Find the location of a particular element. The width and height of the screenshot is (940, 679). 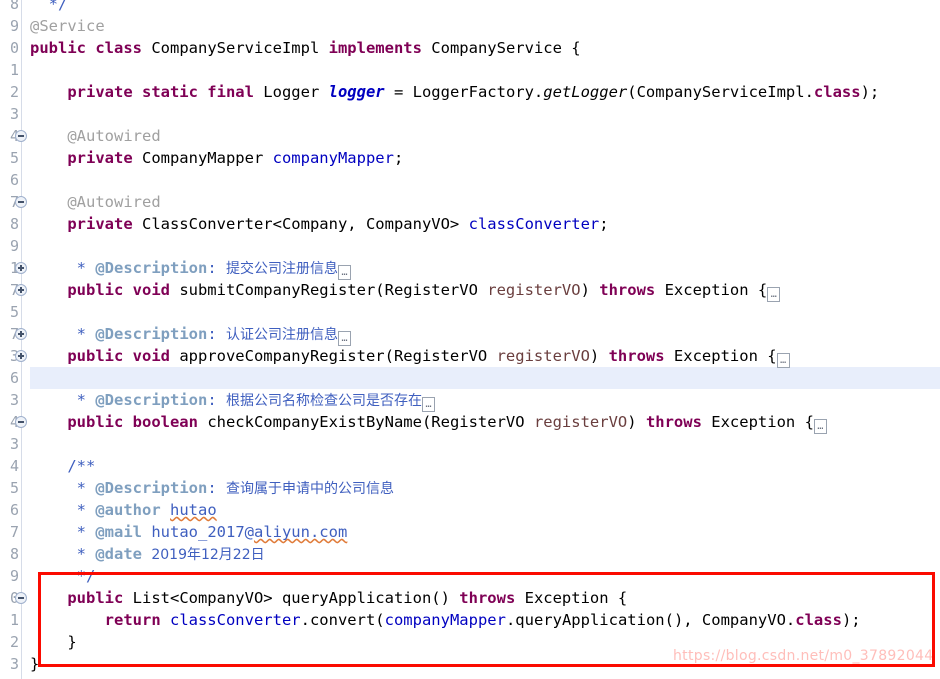

watermark-url: https://blog.csdn.net/m0_37892044 is located at coordinates (803, 656).